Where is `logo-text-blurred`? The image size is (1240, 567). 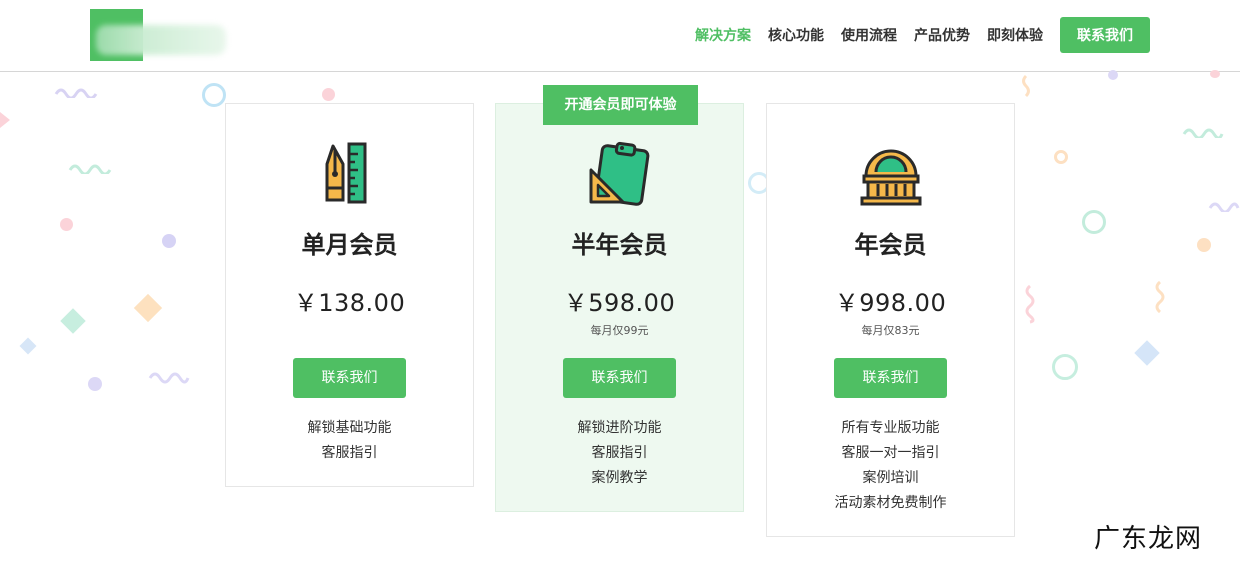 logo-text-blurred is located at coordinates (161, 40).